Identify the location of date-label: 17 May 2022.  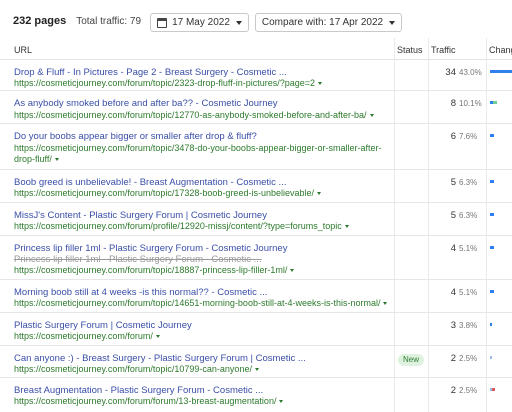
(201, 22).